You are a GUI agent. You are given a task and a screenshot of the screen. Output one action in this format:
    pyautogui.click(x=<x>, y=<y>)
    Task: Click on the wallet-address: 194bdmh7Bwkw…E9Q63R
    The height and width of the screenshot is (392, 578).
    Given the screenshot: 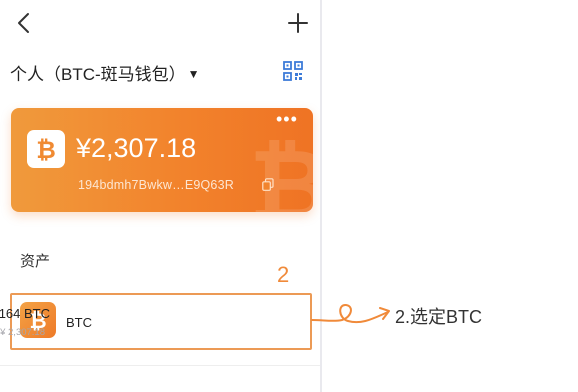 What is the action you would take?
    pyautogui.click(x=156, y=185)
    